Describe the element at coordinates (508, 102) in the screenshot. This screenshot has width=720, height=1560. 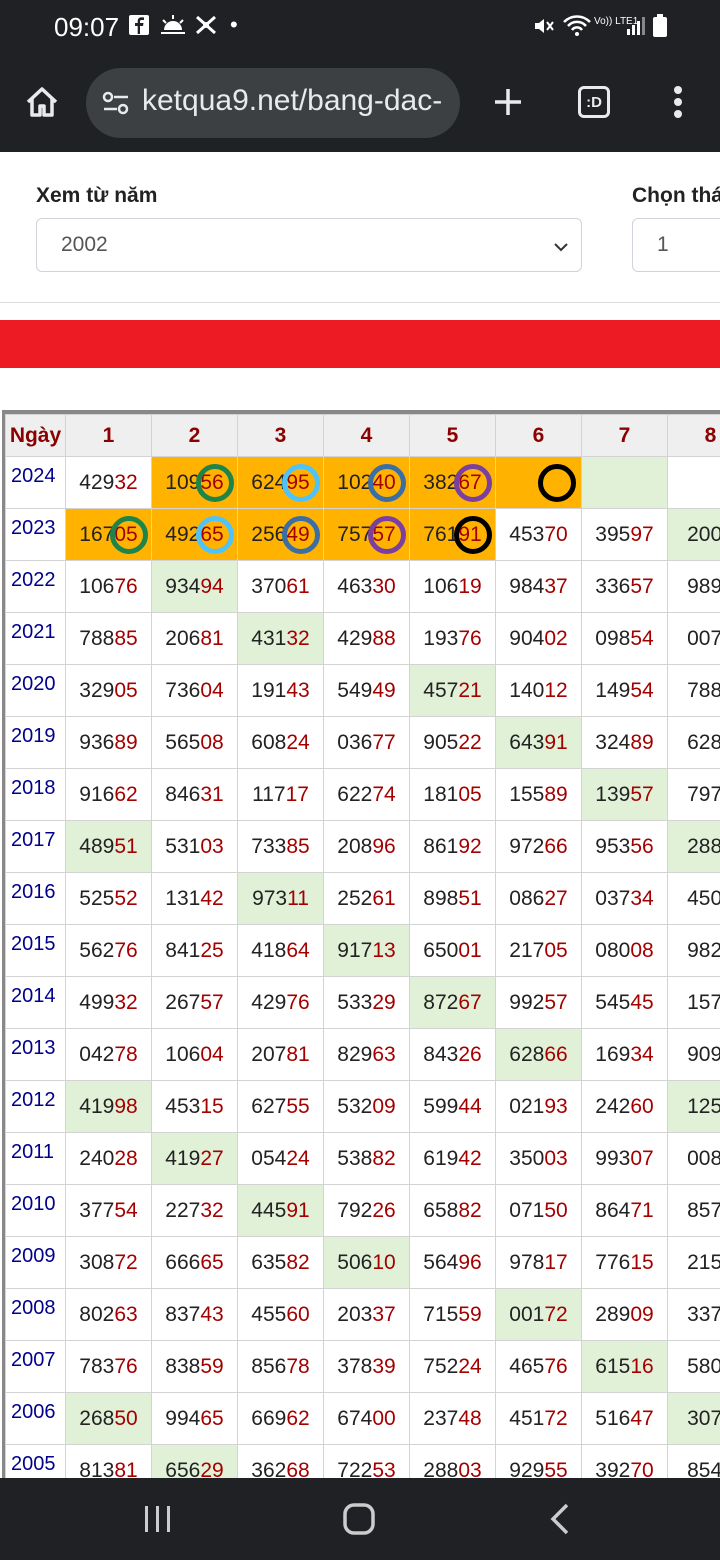
I see `new-tab-icon` at that location.